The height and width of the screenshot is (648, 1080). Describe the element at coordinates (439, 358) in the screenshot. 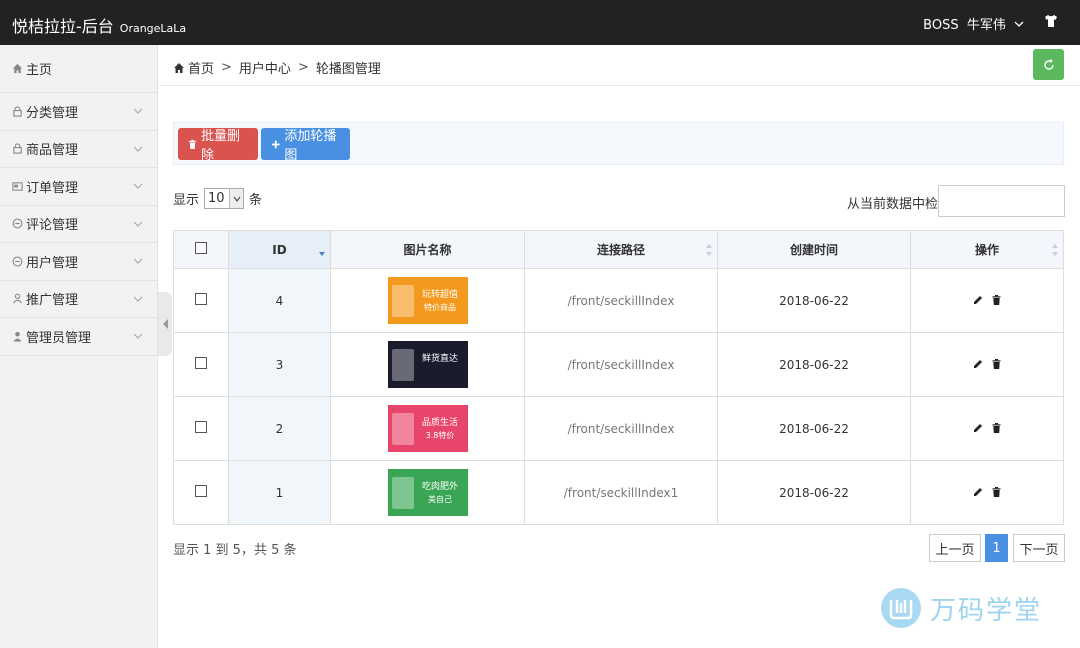

I see `banner-title: 鲜货直达` at that location.